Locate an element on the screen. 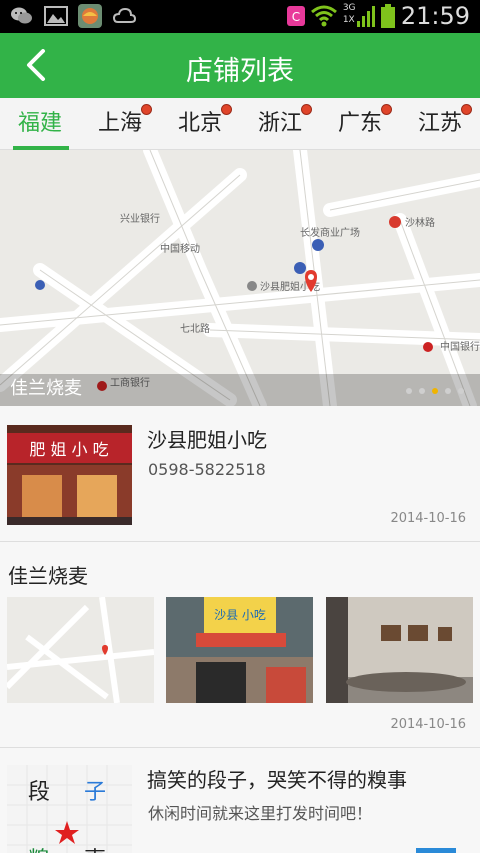 The image size is (480, 853). map-label: 沙林路 is located at coordinates (420, 222).